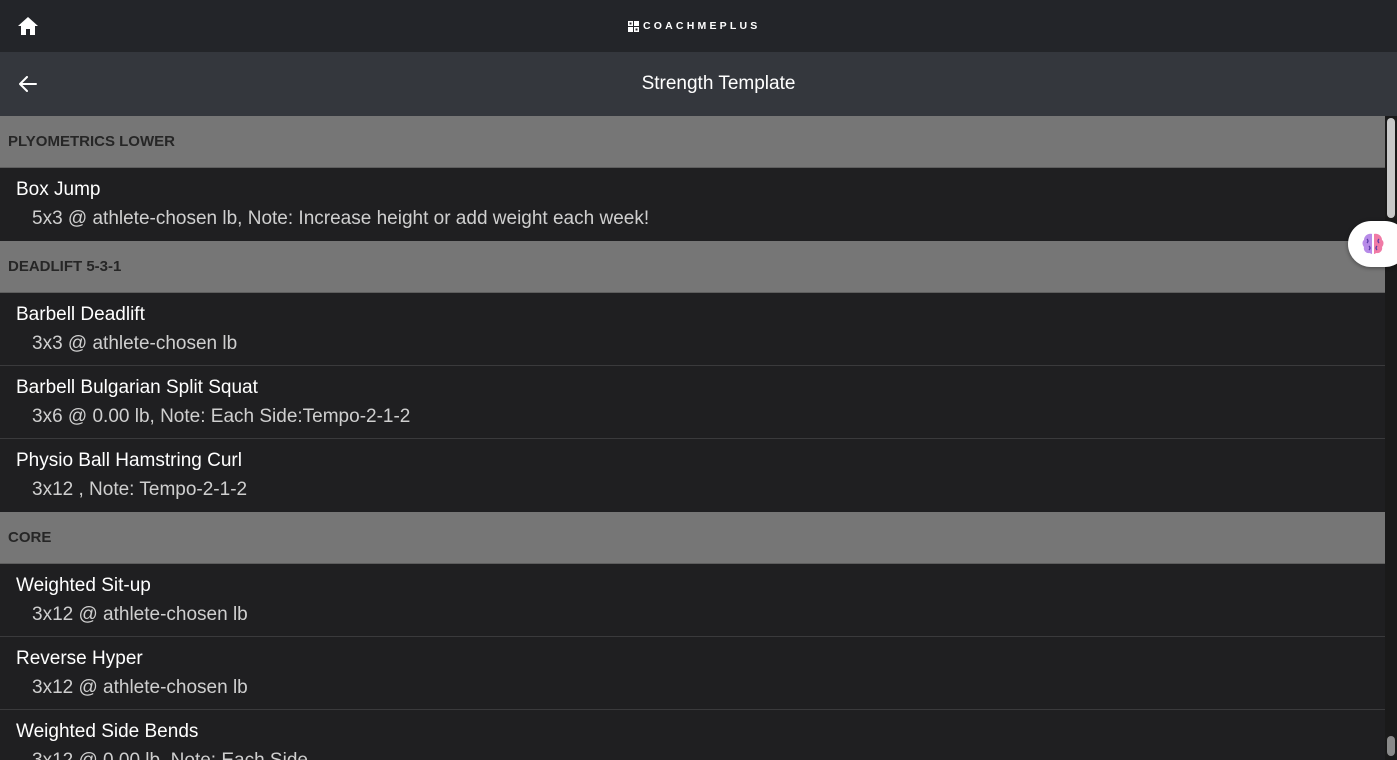 The width and height of the screenshot is (1397, 760). Describe the element at coordinates (79, 658) in the screenshot. I see `exercise-name: Reverse Hyper` at that location.